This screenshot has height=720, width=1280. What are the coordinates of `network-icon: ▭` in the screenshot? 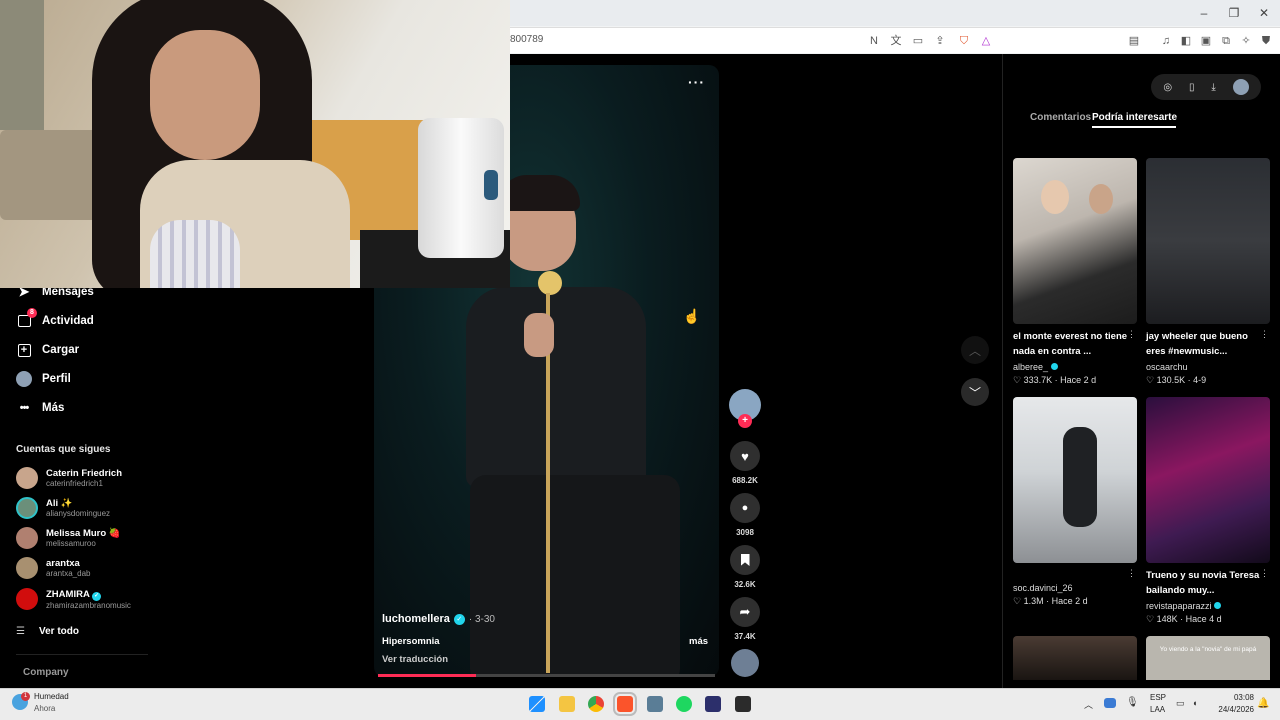 It's located at (1180, 703).